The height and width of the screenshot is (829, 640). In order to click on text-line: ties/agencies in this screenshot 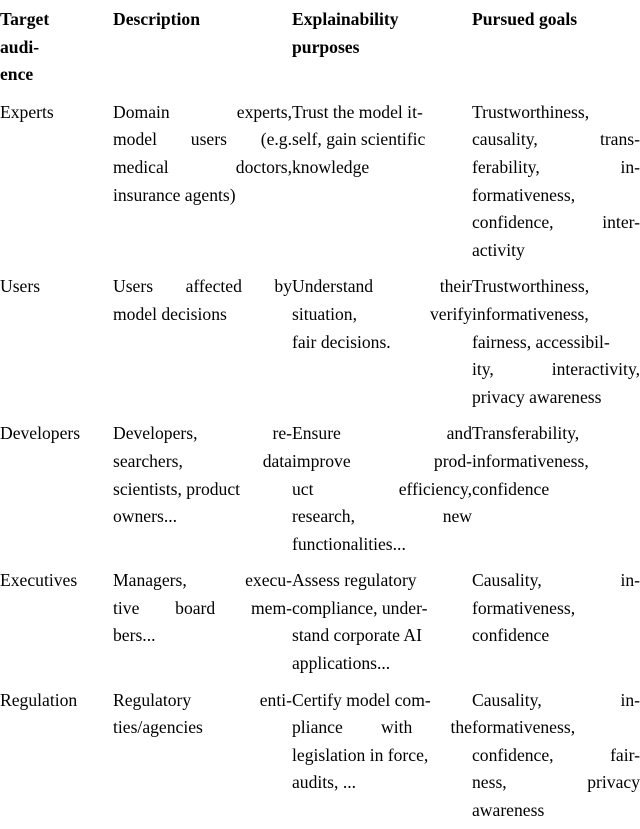, I will do `click(158, 727)`.